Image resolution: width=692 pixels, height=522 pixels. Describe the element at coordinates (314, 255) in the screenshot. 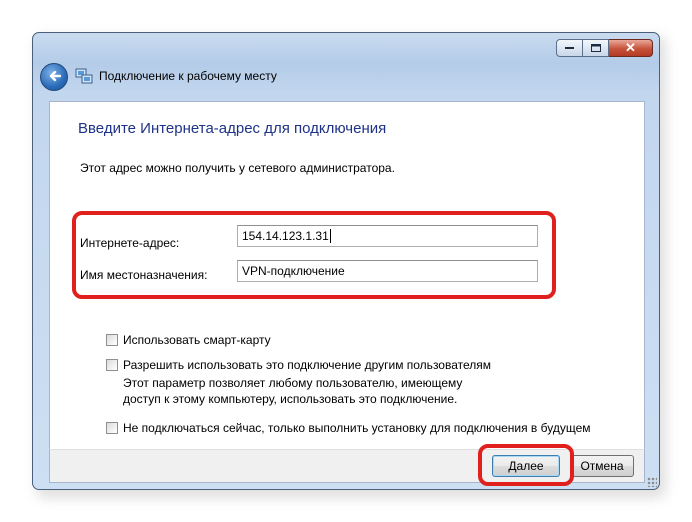

I see `fields-highlight-frame` at that location.